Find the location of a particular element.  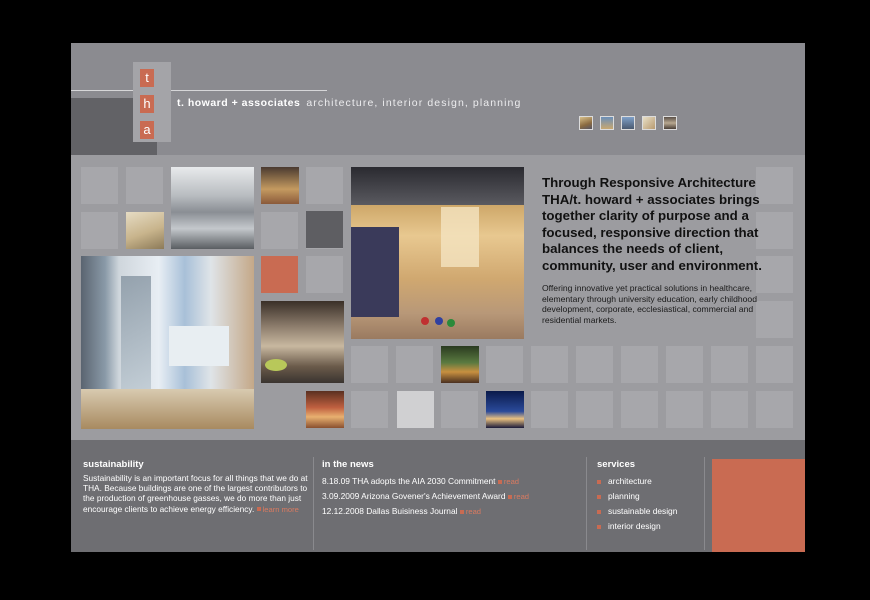

footer-accent-block is located at coordinates (758, 505).